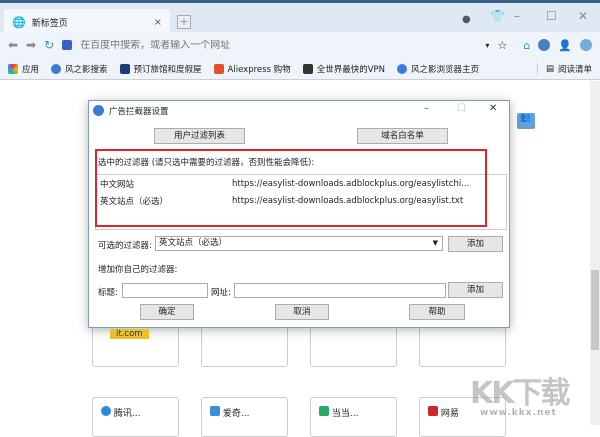  I want to click on url-label: 网址:, so click(221, 293).